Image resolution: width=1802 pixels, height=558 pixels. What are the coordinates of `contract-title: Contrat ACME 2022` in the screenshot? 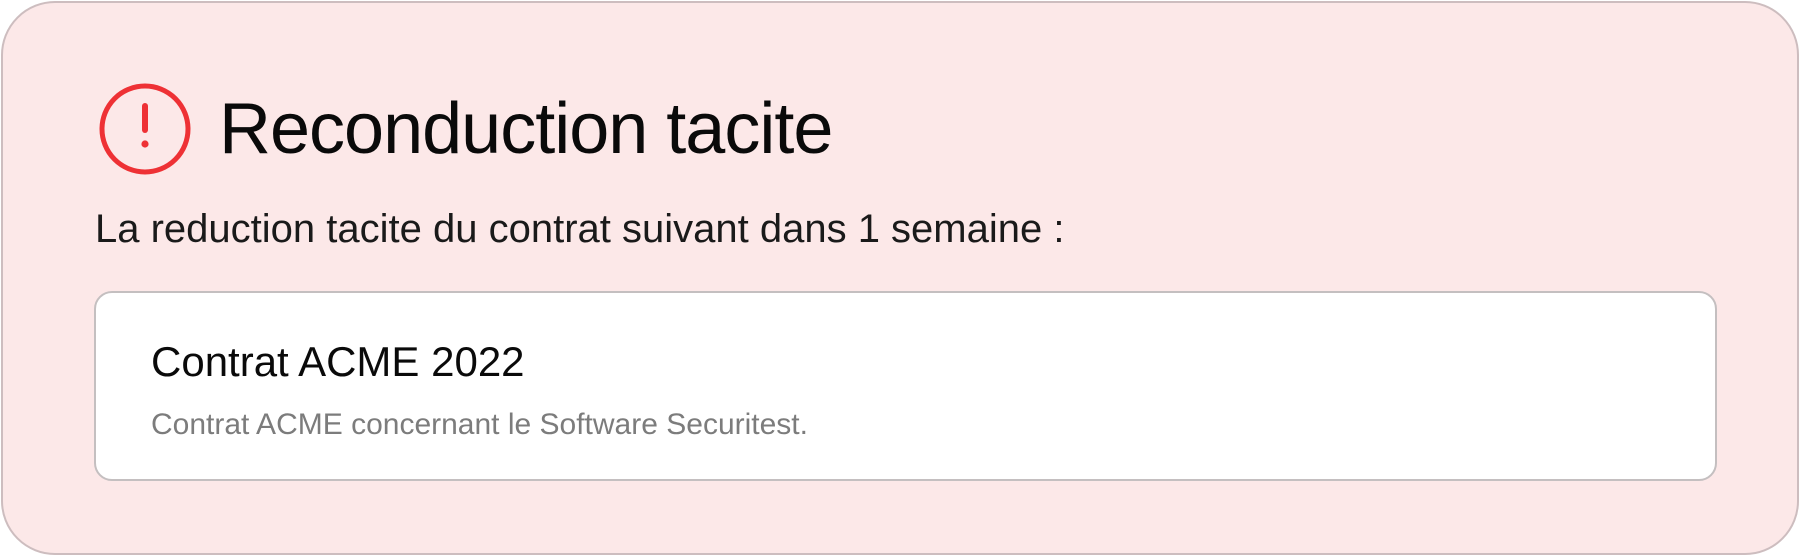 It's located at (338, 361).